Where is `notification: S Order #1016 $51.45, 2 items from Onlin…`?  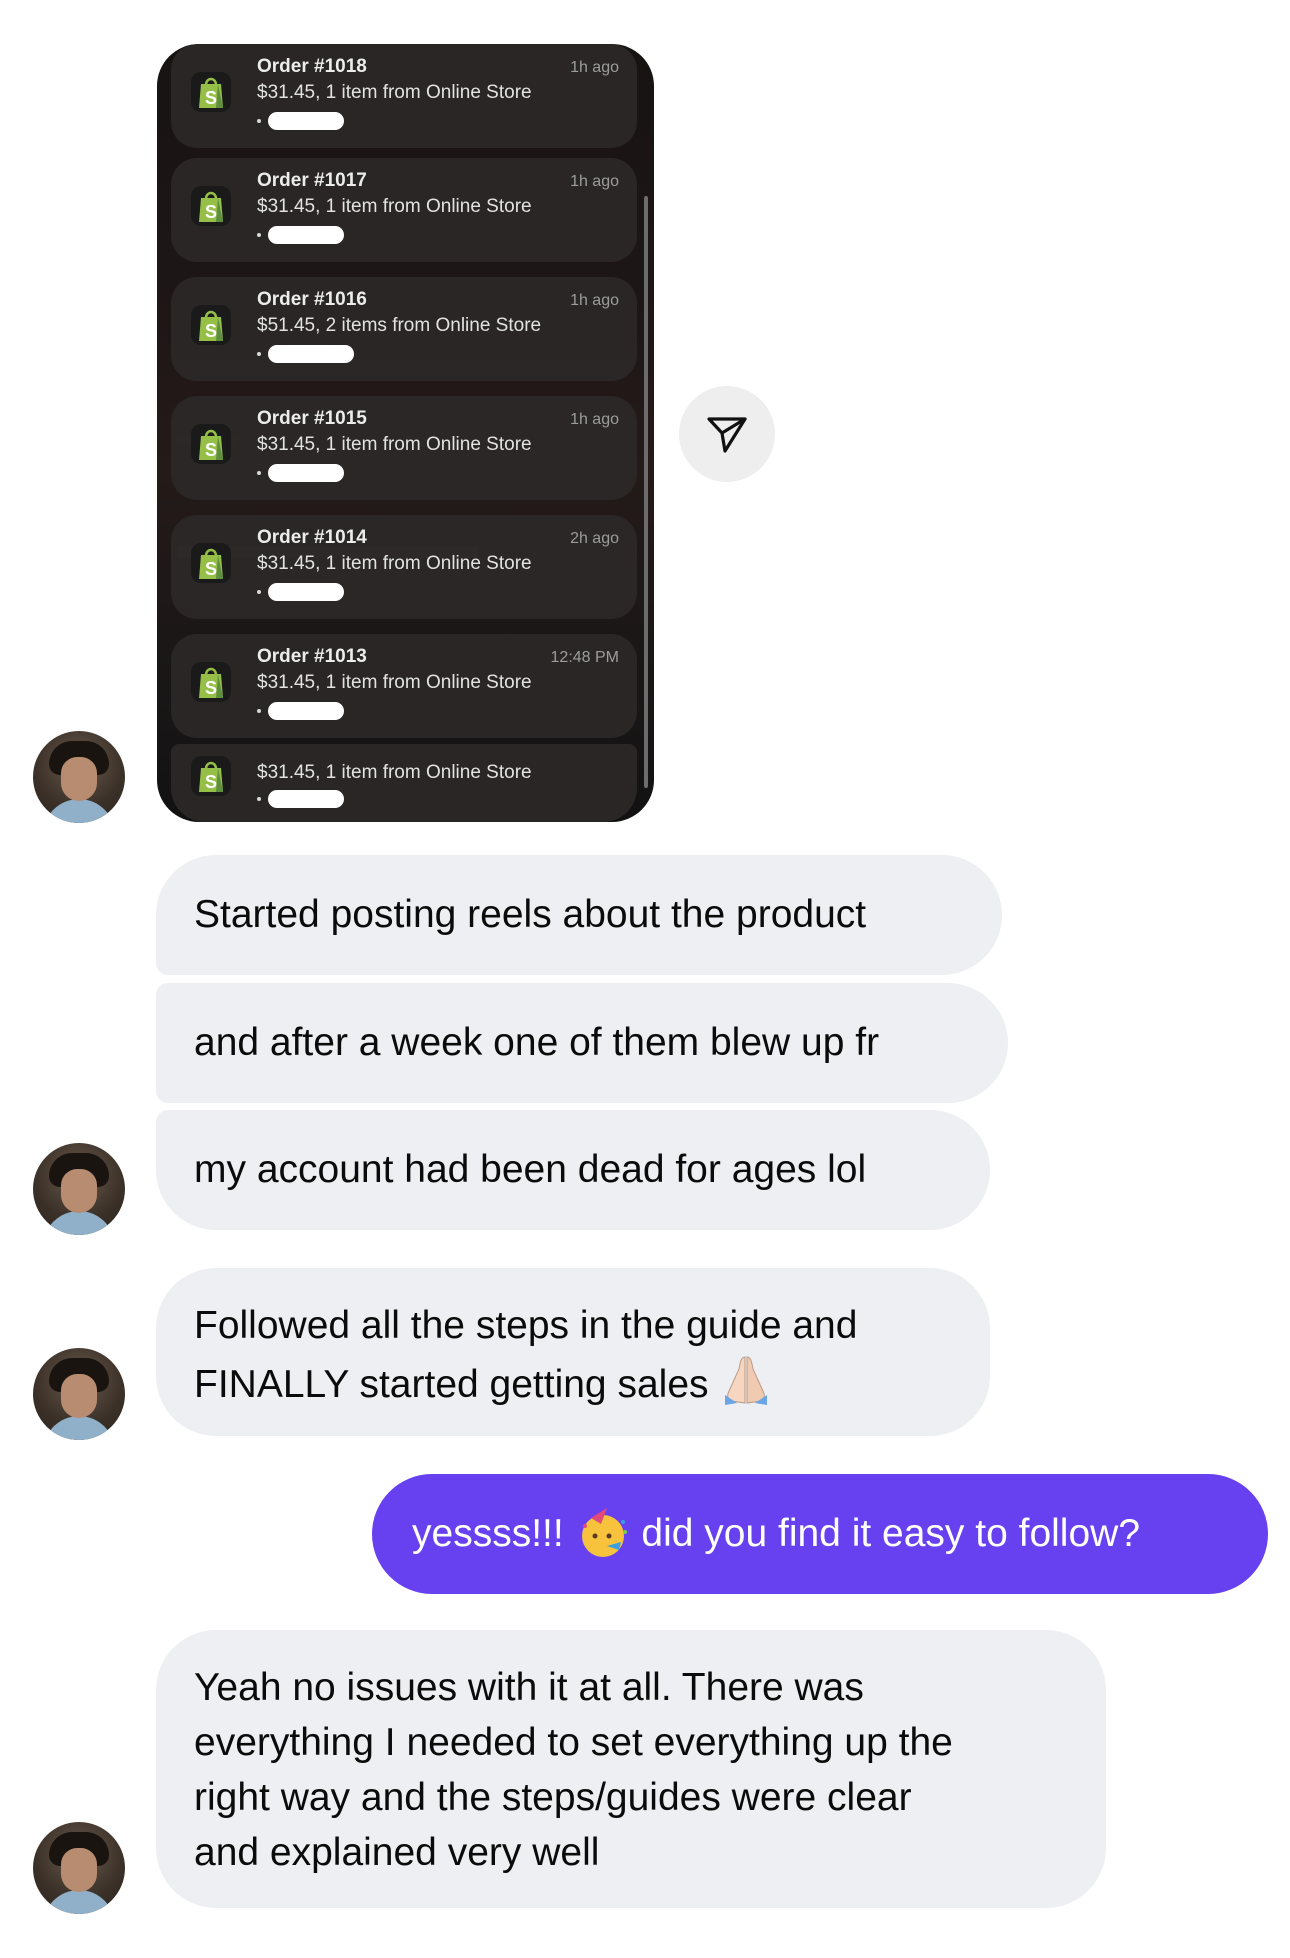
notification: S Order #1016 $51.45, 2 items from Onlin… is located at coordinates (404, 329).